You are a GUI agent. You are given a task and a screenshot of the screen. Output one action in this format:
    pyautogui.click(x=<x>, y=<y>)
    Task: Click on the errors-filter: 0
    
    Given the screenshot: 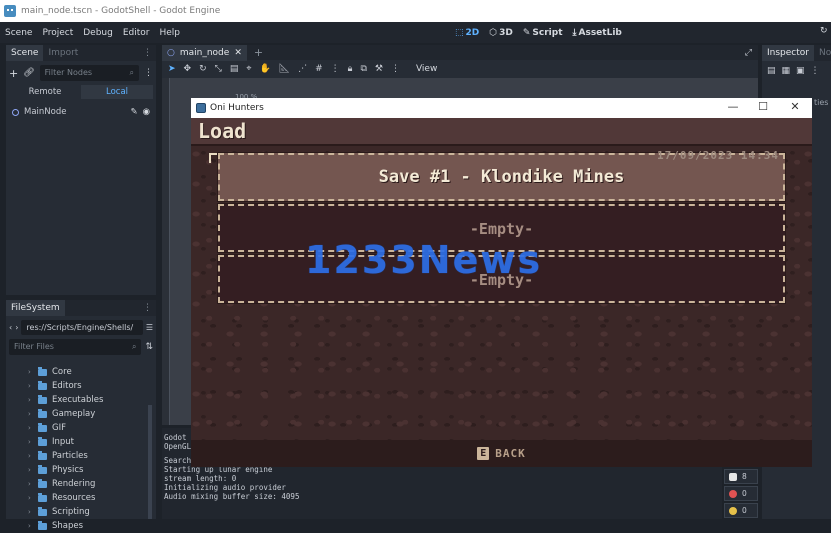 What is the action you would take?
    pyautogui.click(x=741, y=493)
    